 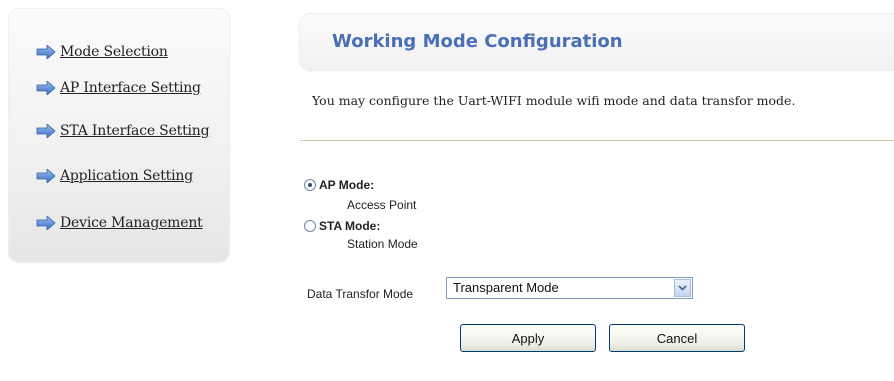 I want to click on sidebar-item-label: Device Management, so click(x=131, y=223).